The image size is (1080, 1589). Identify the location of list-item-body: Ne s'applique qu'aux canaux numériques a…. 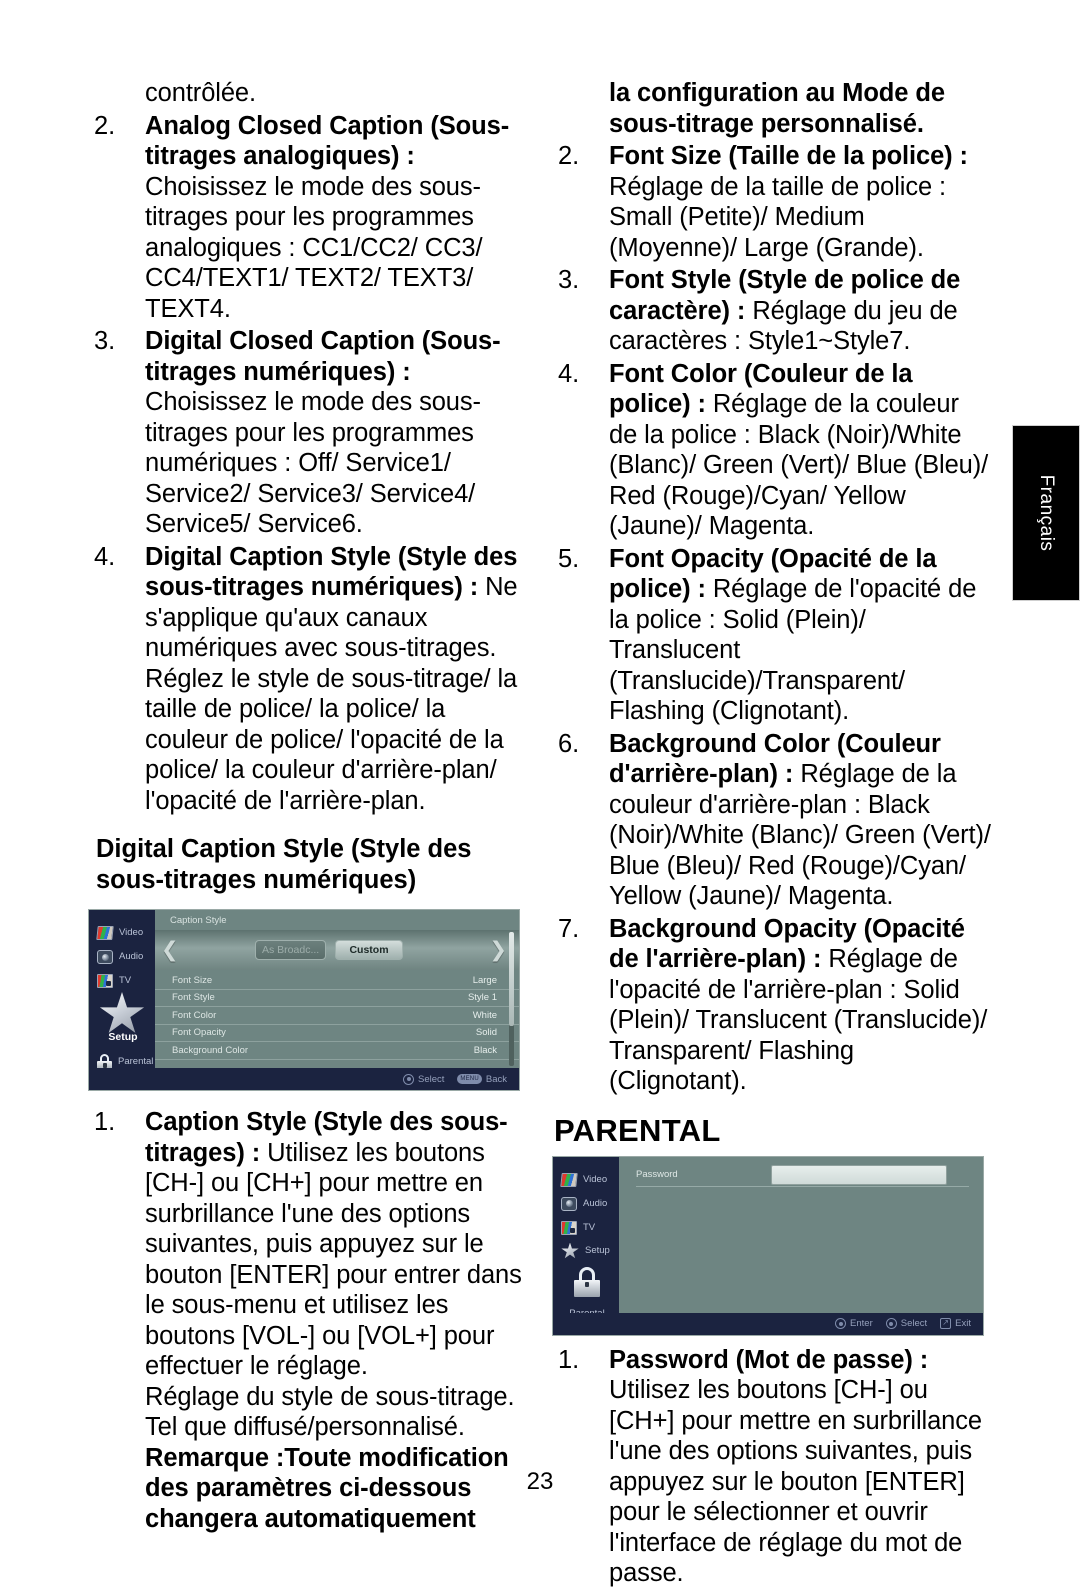
(331, 694).